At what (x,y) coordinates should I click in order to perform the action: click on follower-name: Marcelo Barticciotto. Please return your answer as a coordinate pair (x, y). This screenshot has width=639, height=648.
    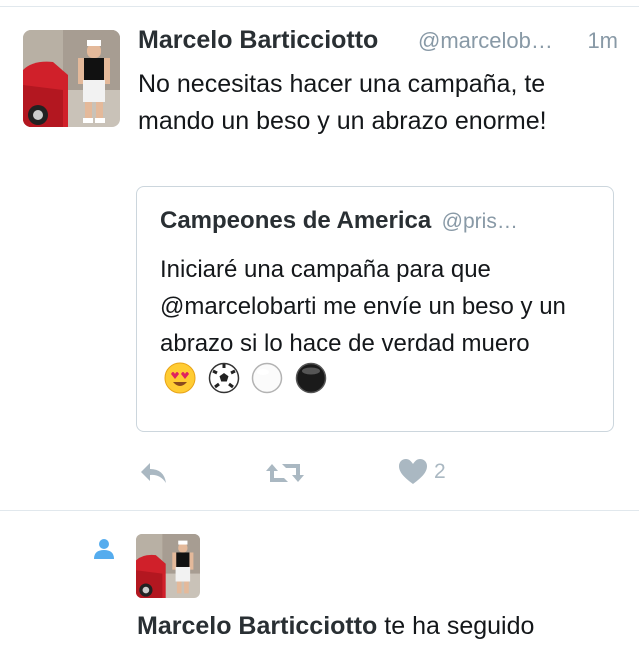
    Looking at the image, I should click on (257, 626).